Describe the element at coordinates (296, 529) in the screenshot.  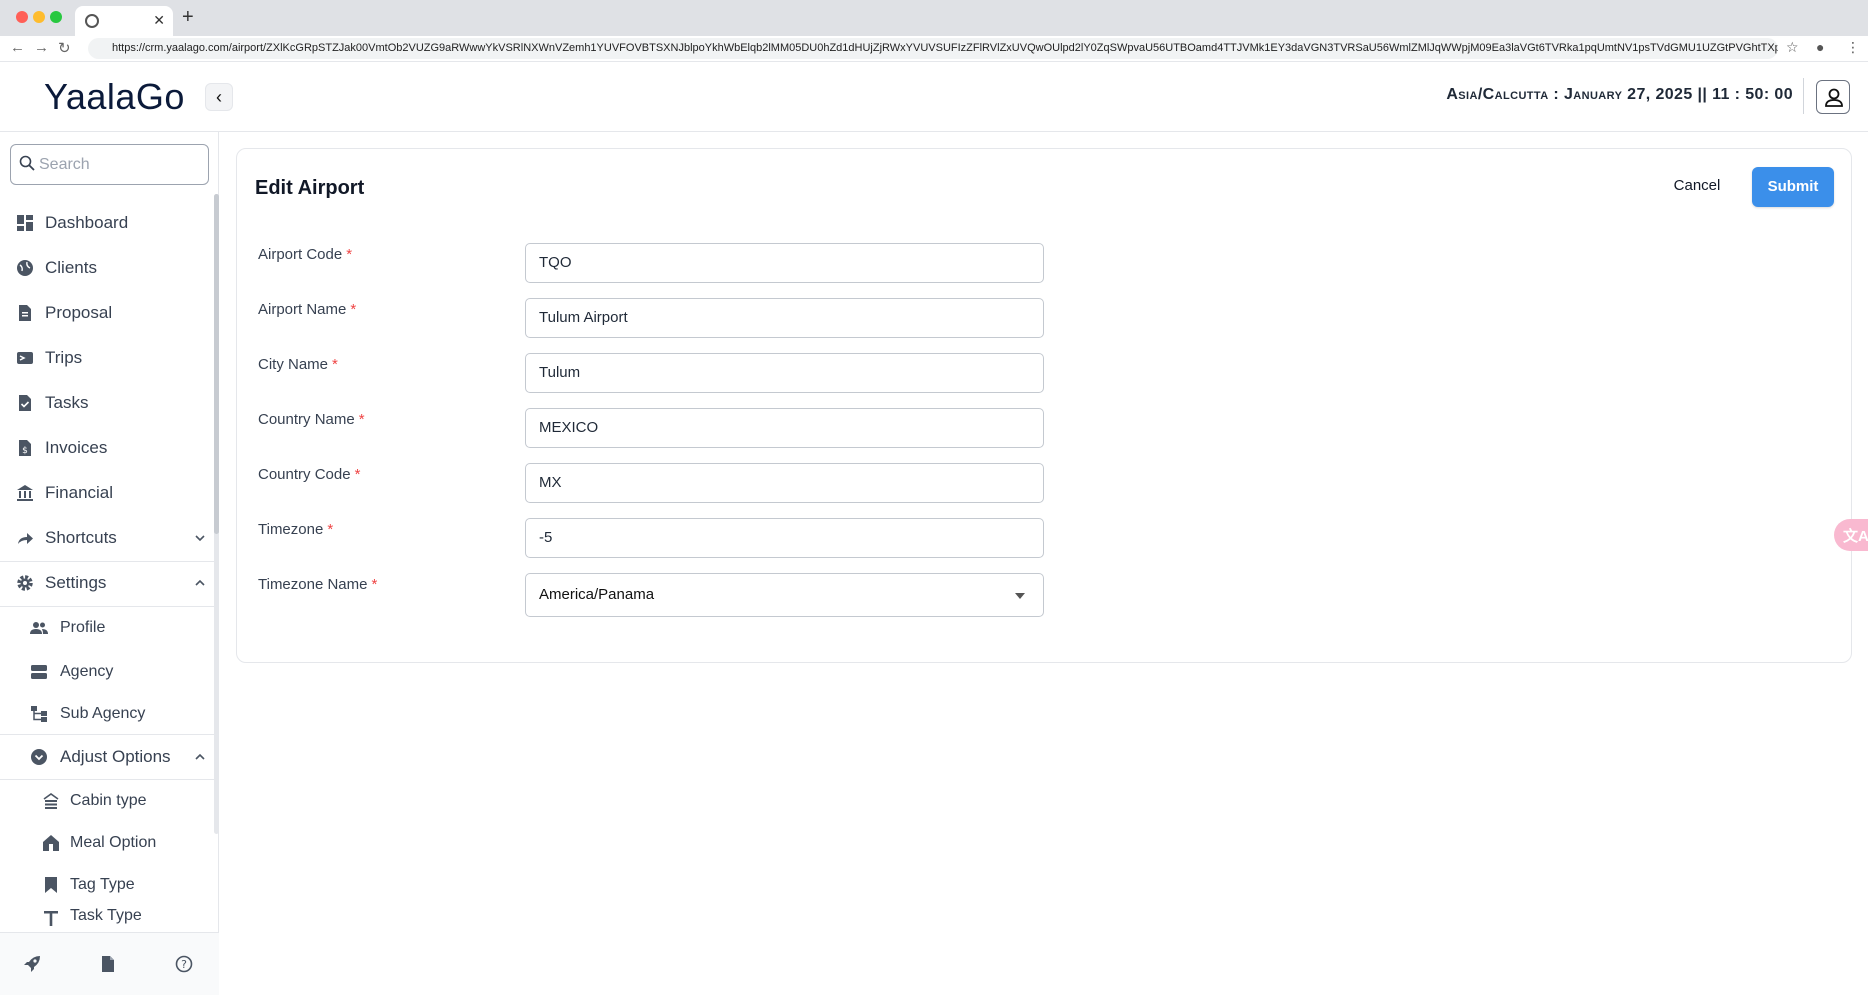
I see `timezone-label: Timezone *` at that location.